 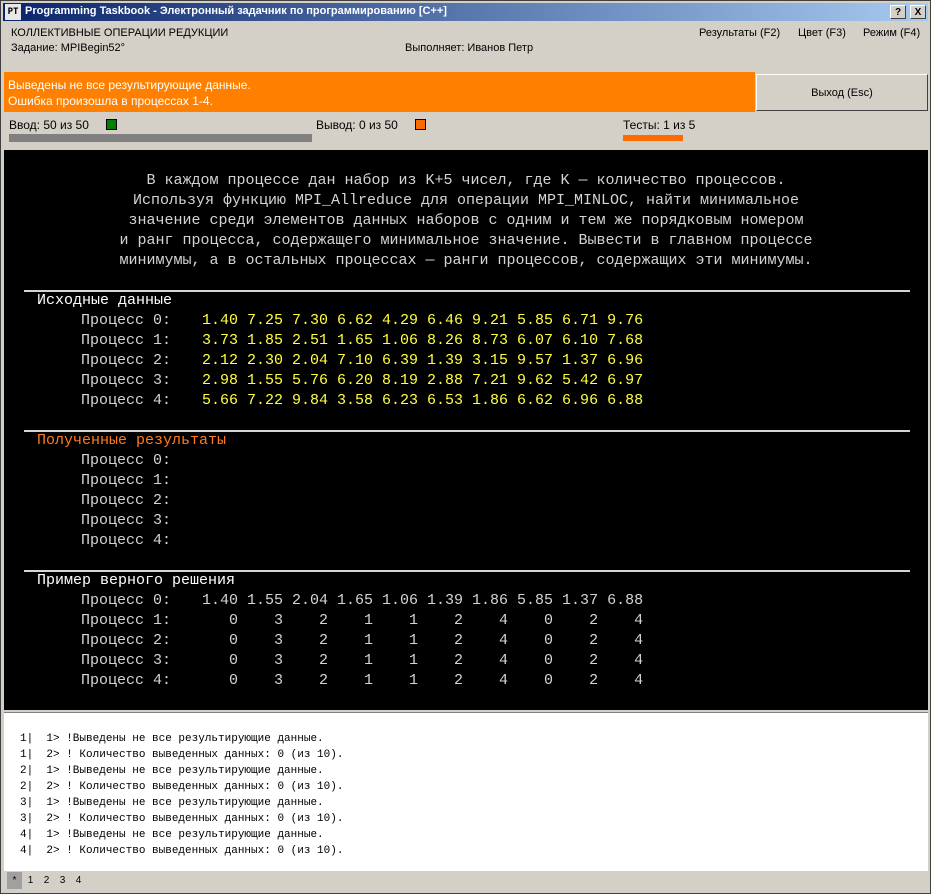 What do you see at coordinates (126, 520) in the screenshot?
I see `result-row-label: Процесс 3:` at bounding box center [126, 520].